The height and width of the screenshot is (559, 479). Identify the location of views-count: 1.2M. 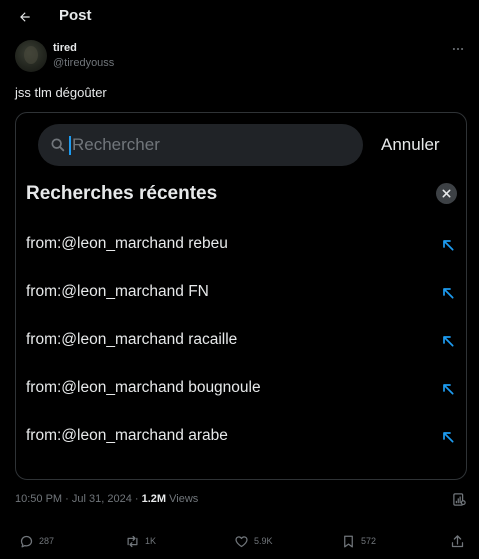
(154, 499).